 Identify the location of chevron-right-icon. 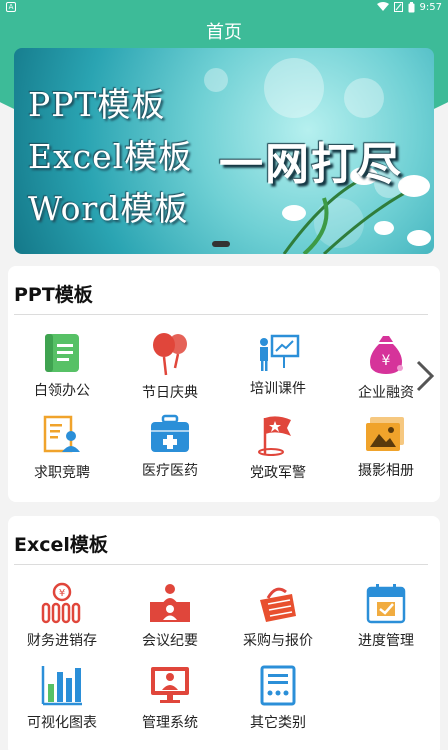
(425, 376).